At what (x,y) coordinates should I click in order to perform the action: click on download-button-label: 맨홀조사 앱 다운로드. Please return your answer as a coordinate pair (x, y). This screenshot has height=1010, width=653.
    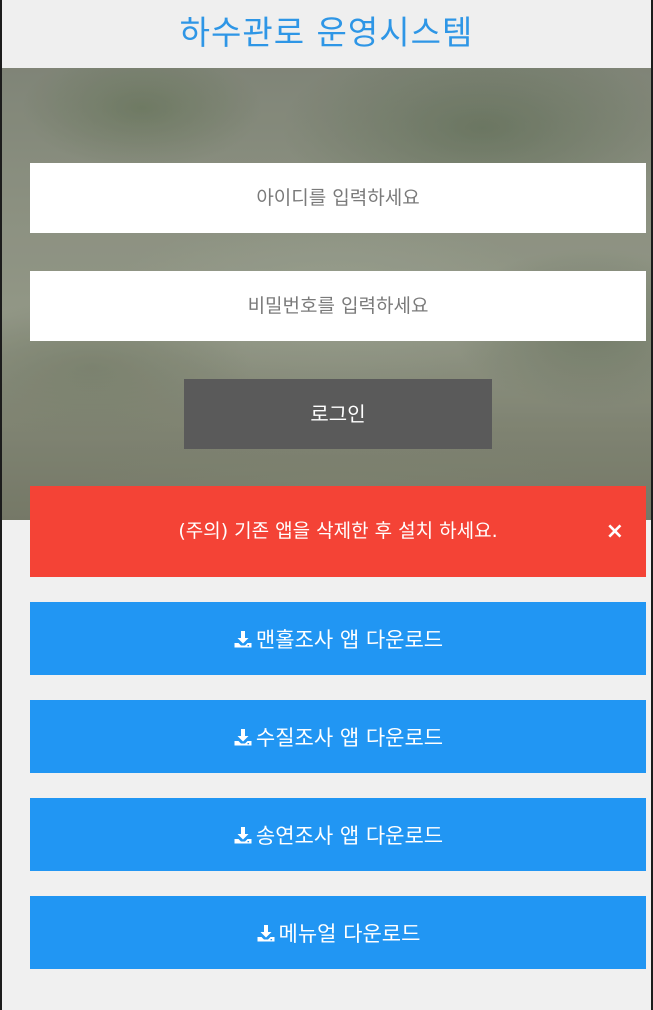
    Looking at the image, I should click on (349, 639).